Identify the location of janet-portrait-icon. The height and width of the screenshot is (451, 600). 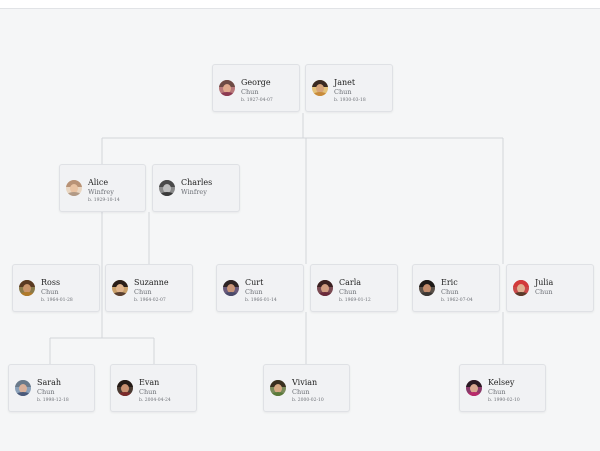
(320, 88).